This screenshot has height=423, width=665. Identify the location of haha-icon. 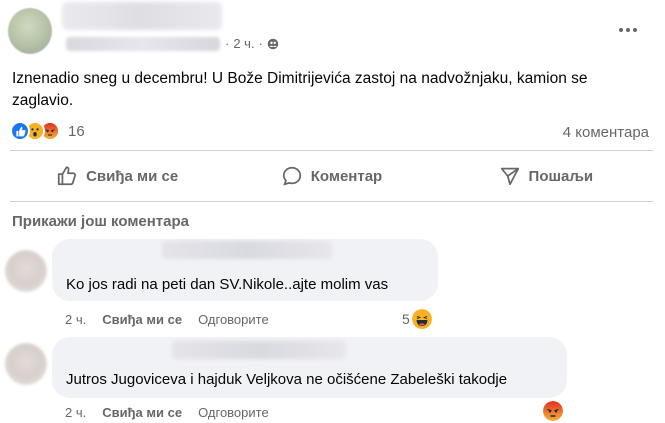
(421, 319).